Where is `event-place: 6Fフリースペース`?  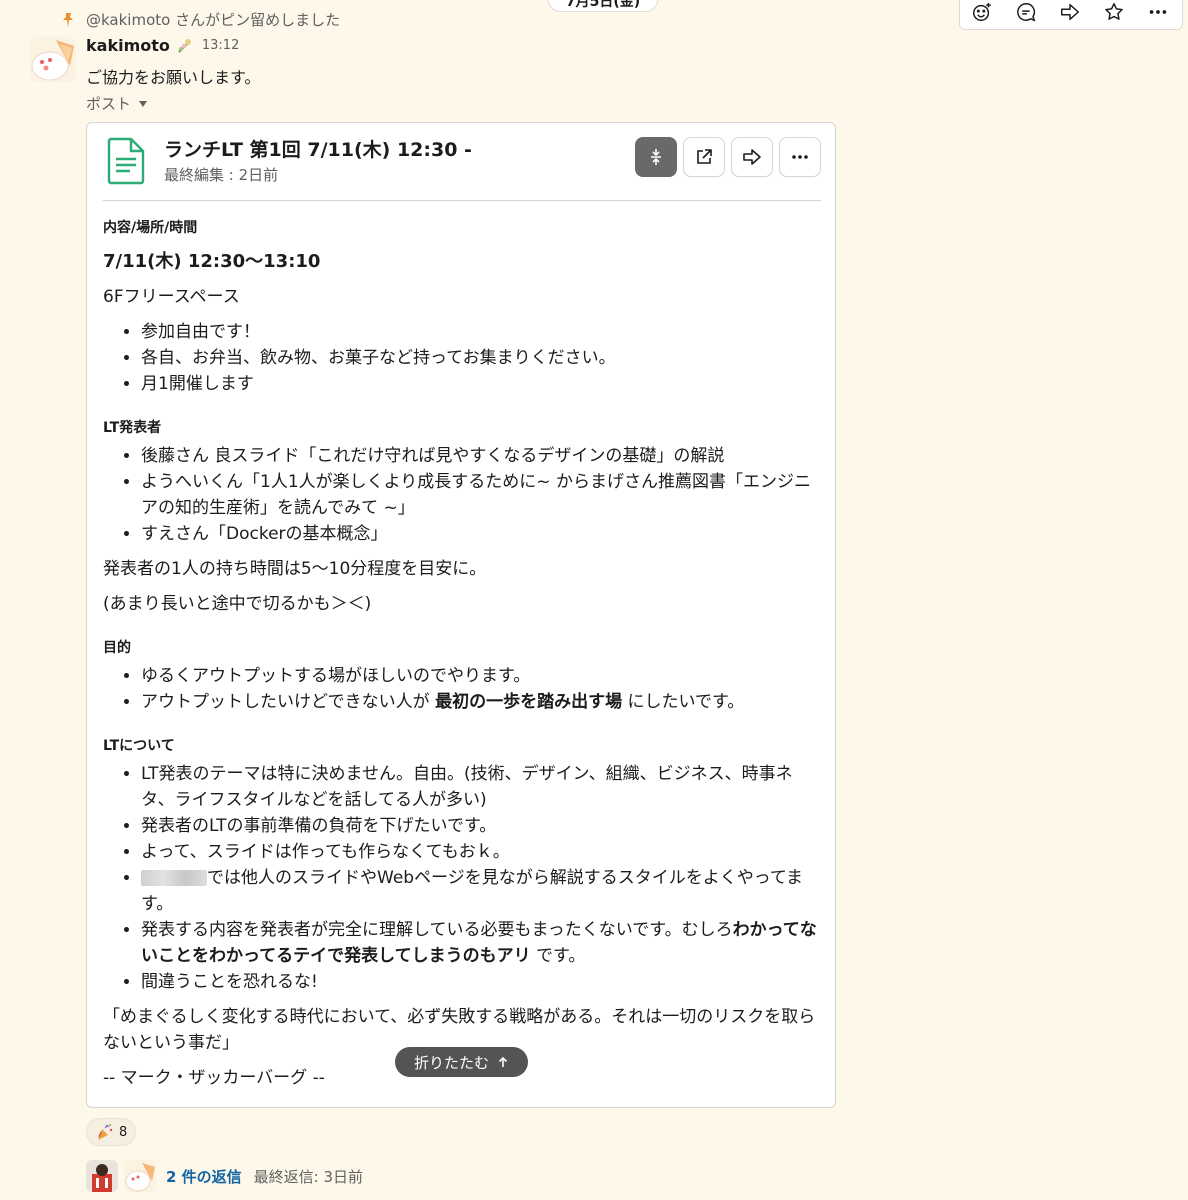
event-place: 6Fフリースペース is located at coordinates (171, 297).